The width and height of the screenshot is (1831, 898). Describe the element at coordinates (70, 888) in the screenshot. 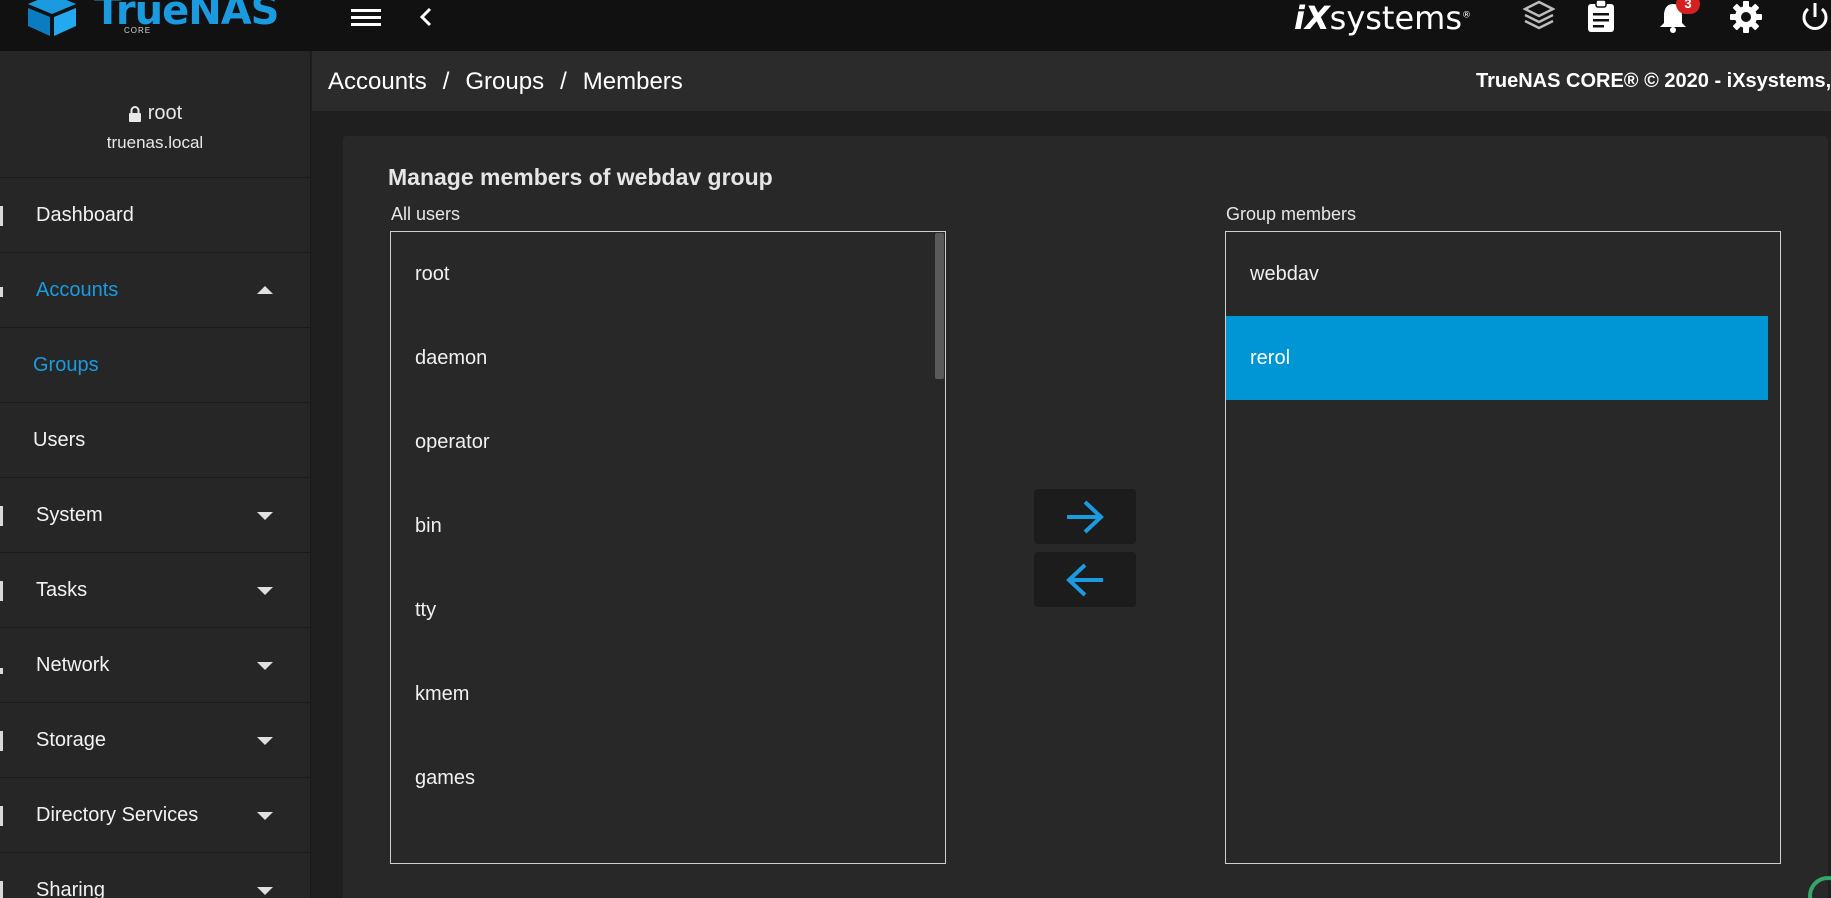

I see `sidebar-item-label: Sharing` at that location.